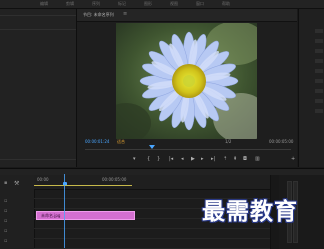 This screenshot has height=249, width=324. What do you see at coordinates (158, 159) in the screenshot?
I see `out-point-icon: }` at bounding box center [158, 159].